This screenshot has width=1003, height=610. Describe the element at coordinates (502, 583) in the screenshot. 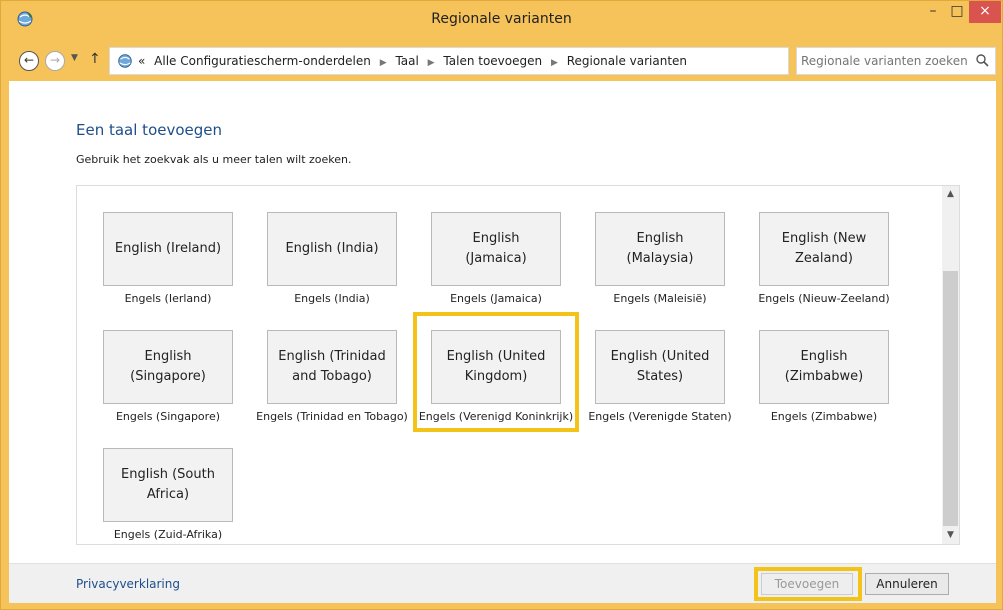

I see `footer: Privacyverklaring Toevoegen Annuleren` at that location.